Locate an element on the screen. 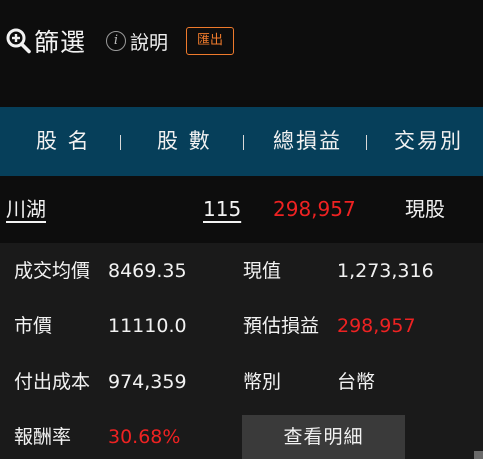 This screenshot has height=459, width=483. currency-value: 台幣 is located at coordinates (356, 382).